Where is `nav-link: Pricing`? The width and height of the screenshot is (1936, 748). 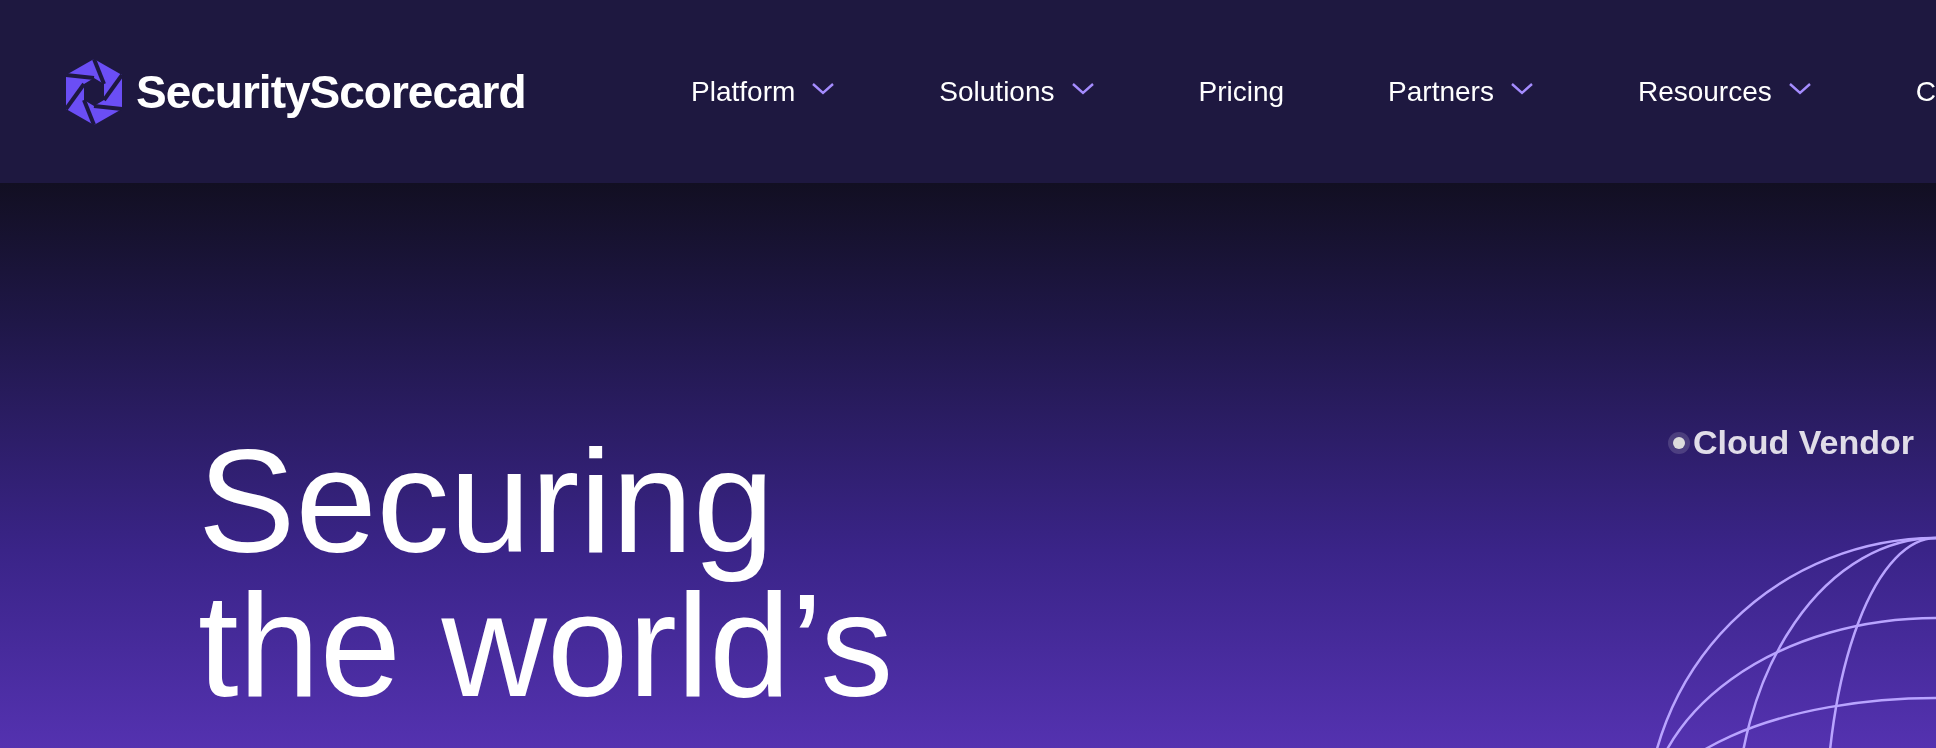 nav-link: Pricing is located at coordinates (1241, 91).